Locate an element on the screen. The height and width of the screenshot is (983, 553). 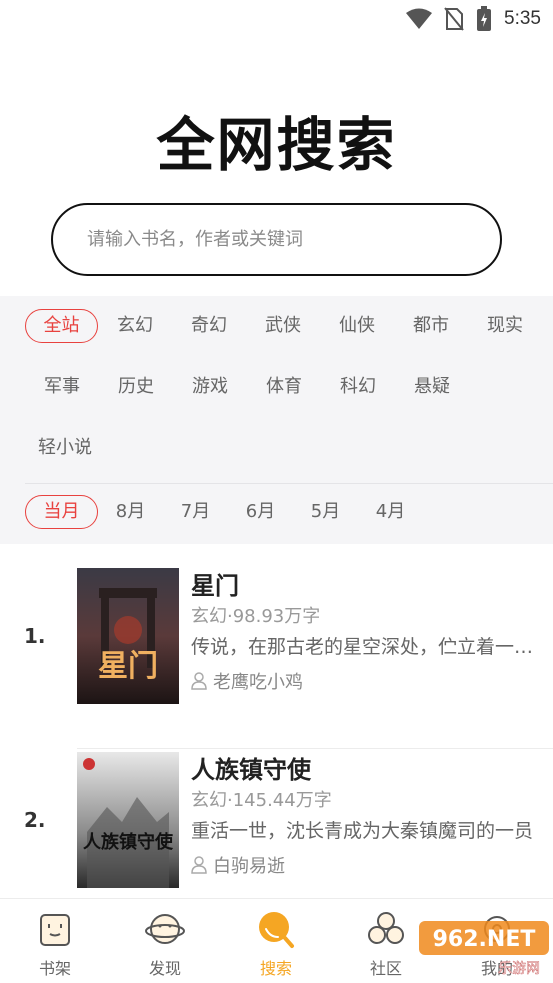
month-filter: 当月 8月 7月 6月 5月 4月 is located at coordinates (224, 512).